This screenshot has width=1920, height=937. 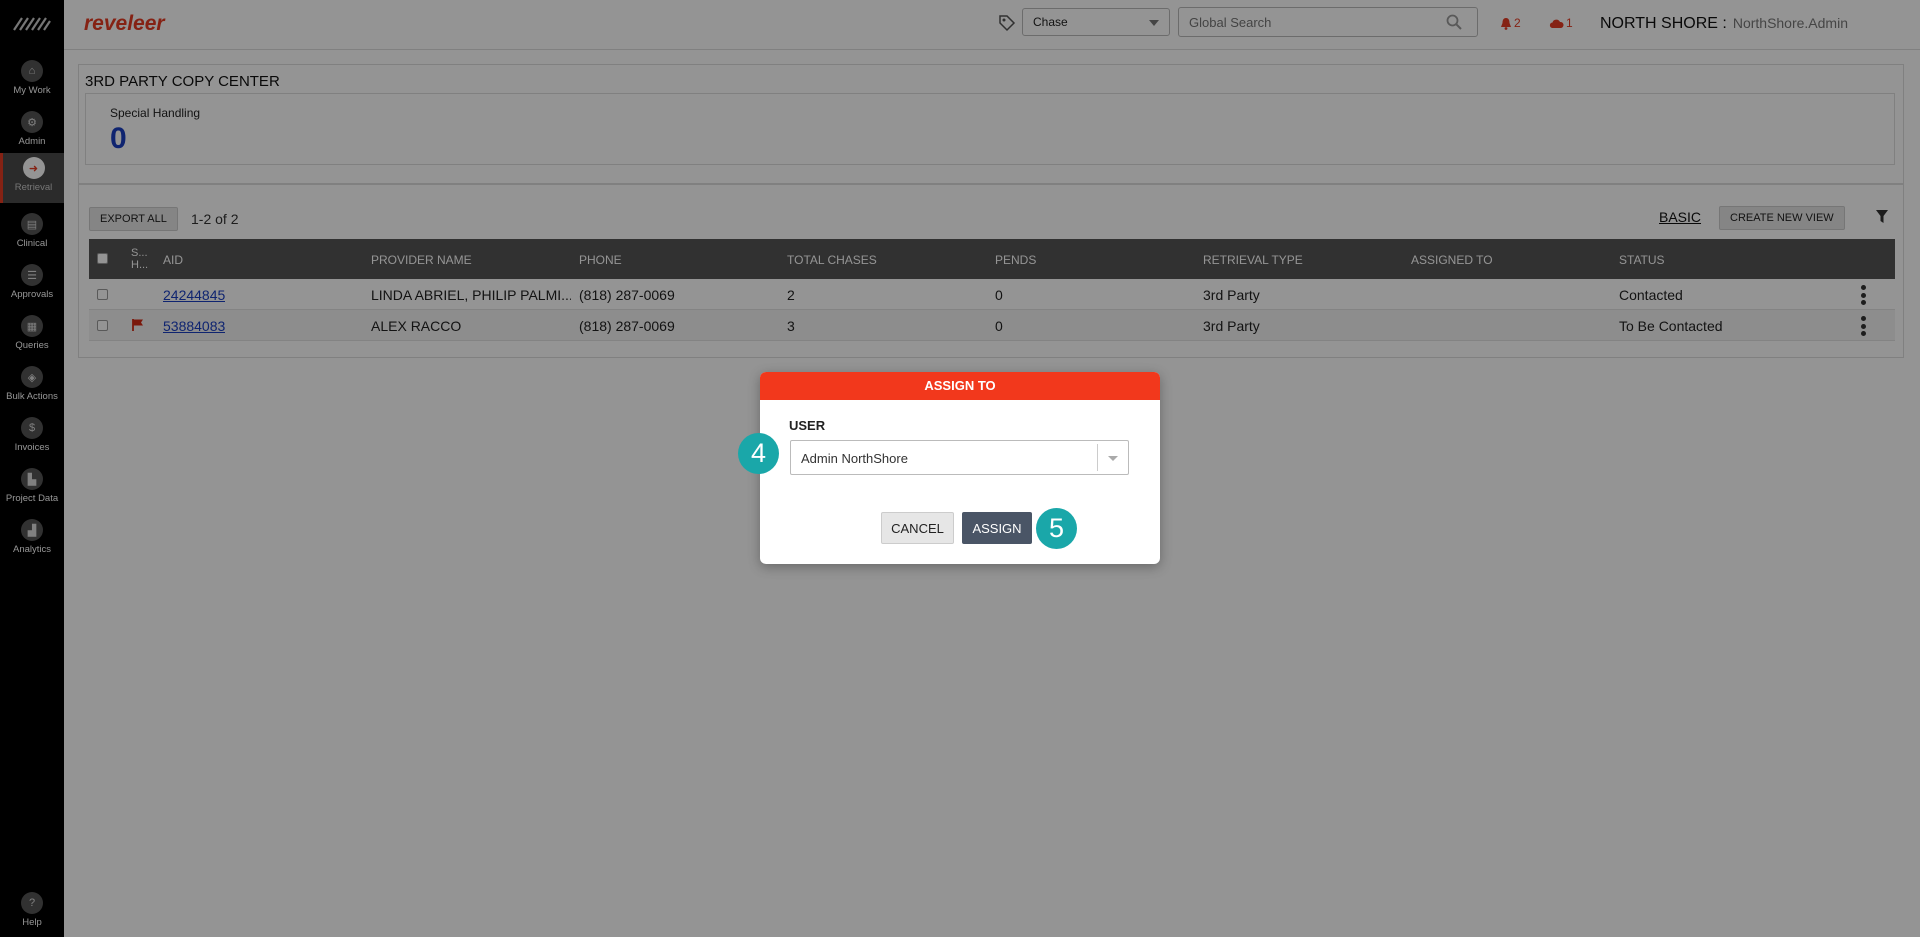 What do you see at coordinates (807, 425) in the screenshot?
I see `user-field-label: USER` at bounding box center [807, 425].